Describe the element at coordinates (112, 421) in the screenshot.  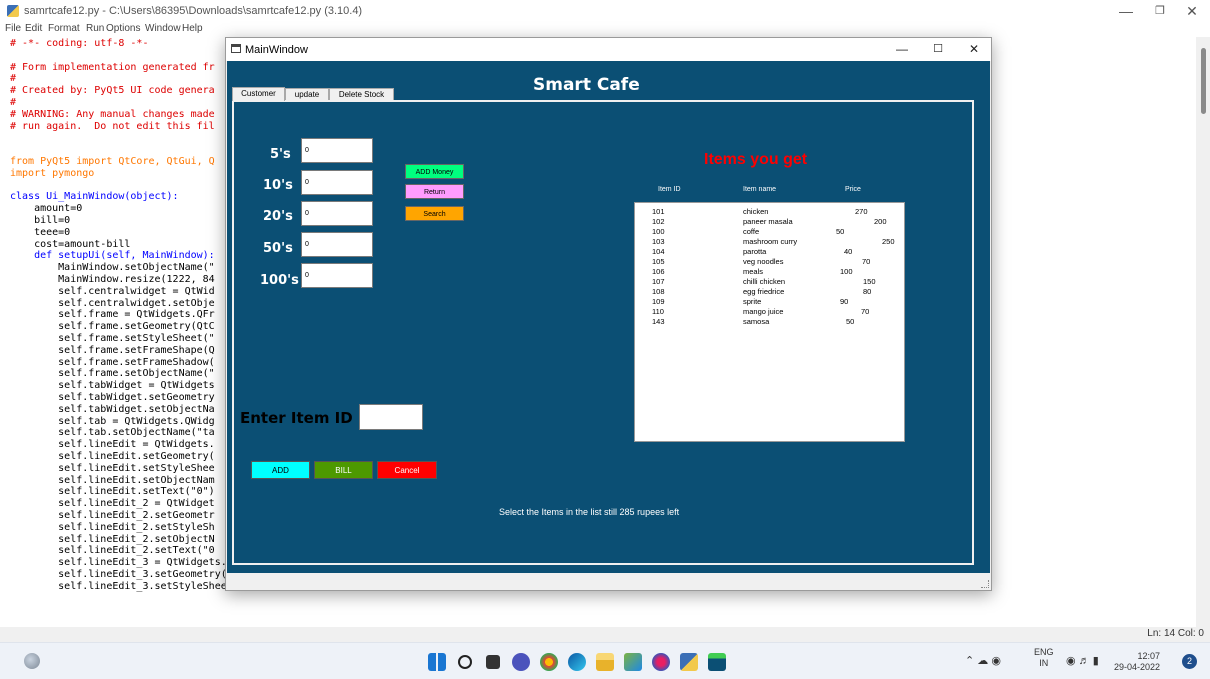
I see `code-line: self.tab = QtWidgets.QWidg` at that location.